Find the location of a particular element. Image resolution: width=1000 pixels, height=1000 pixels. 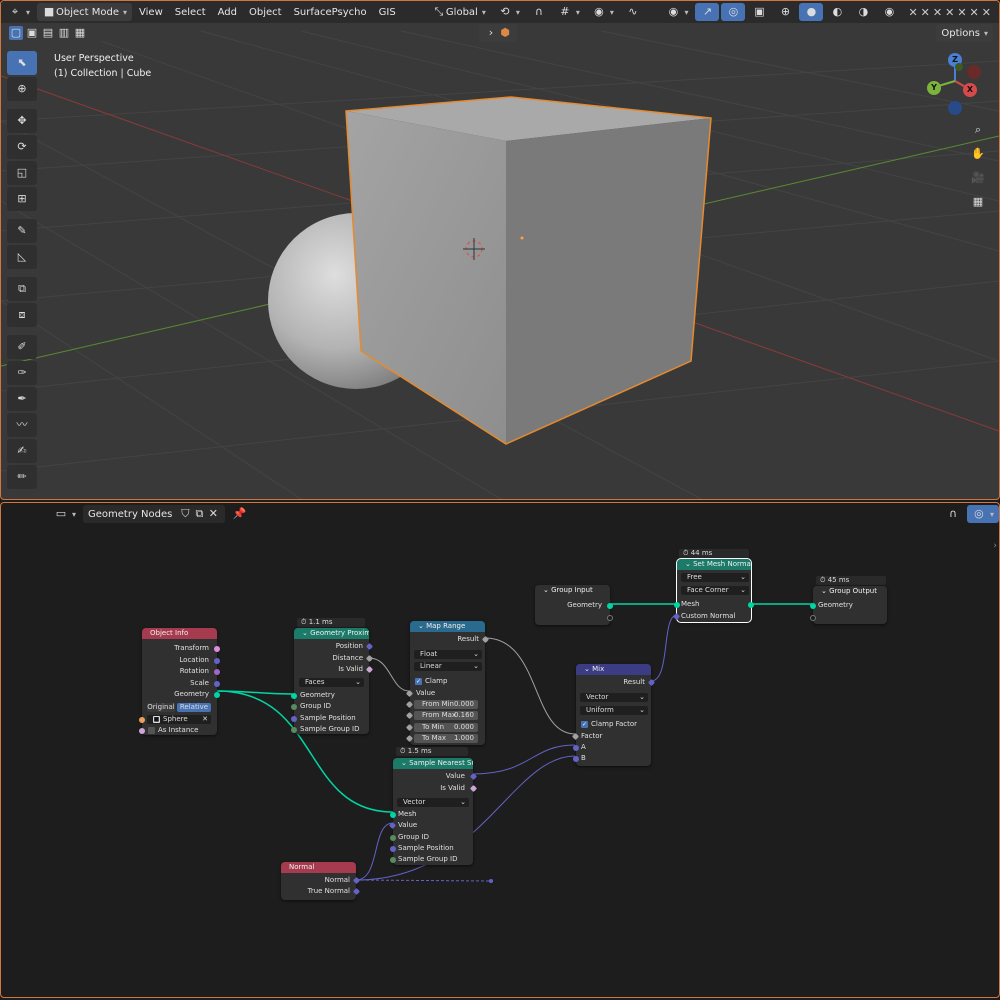

tool-annotate: ✎ is located at coordinates (22, 231).